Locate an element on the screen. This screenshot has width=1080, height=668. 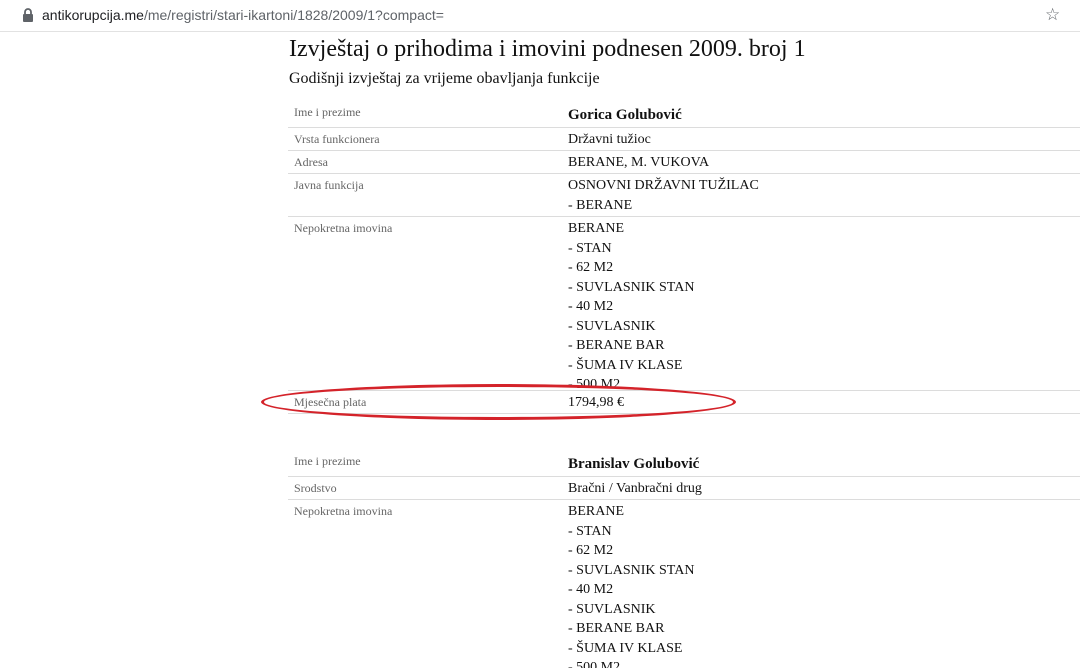
function-line: - BERANE is located at coordinates (600, 205).